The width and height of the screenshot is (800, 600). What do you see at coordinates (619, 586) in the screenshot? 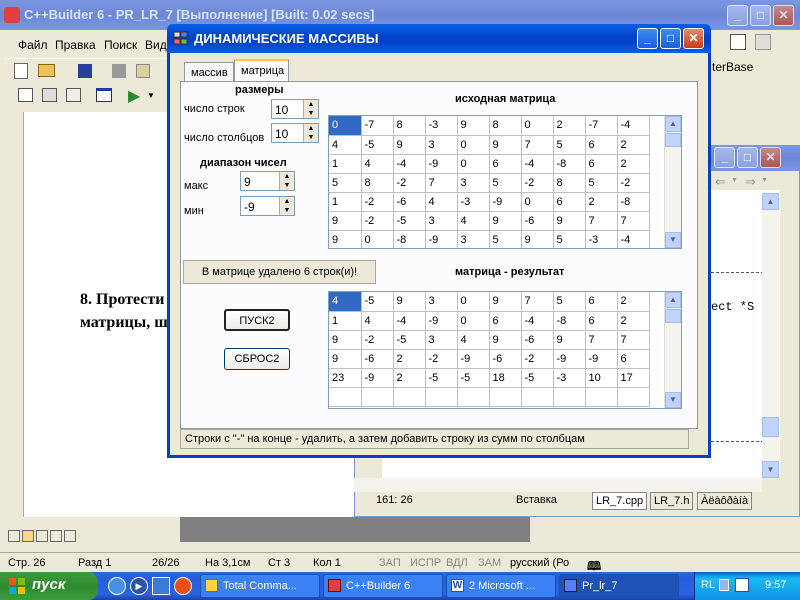
I see `taskbar-item-pr-lr-7: Pr_lr_7` at bounding box center [619, 586].